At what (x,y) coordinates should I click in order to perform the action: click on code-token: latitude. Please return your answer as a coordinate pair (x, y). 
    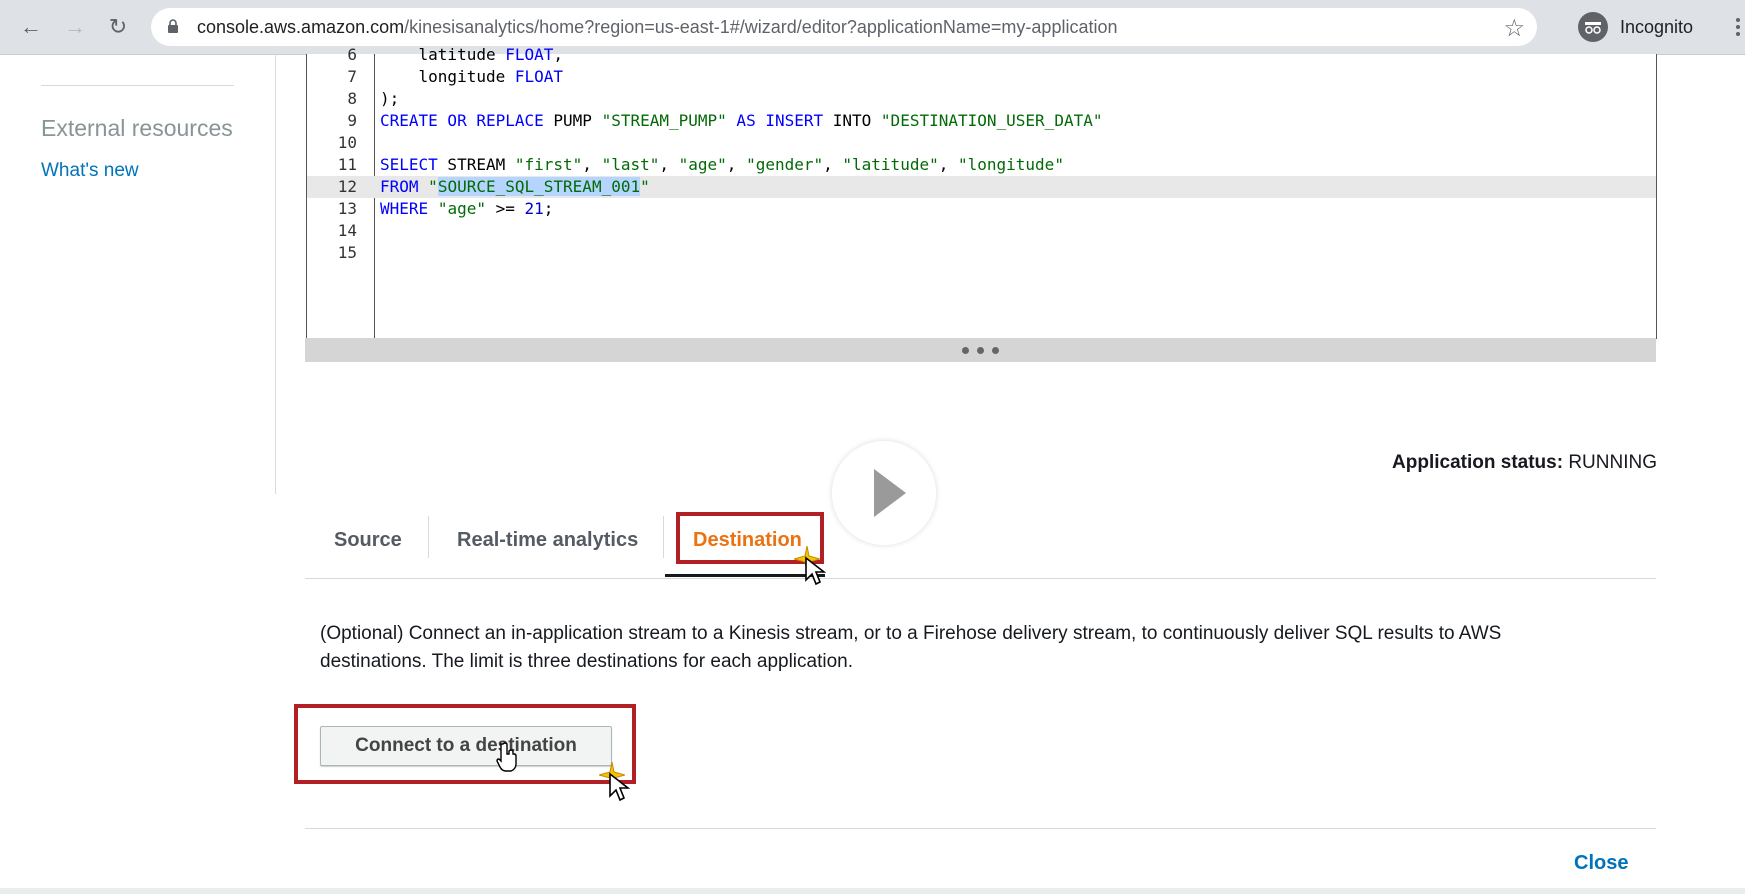
    Looking at the image, I should click on (443, 54).